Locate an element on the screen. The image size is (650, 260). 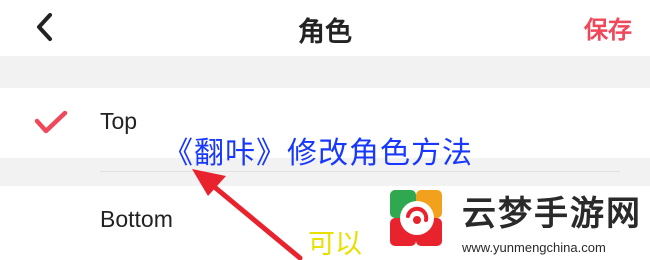
watermark-name: 云梦手游网 is located at coordinates (552, 214).